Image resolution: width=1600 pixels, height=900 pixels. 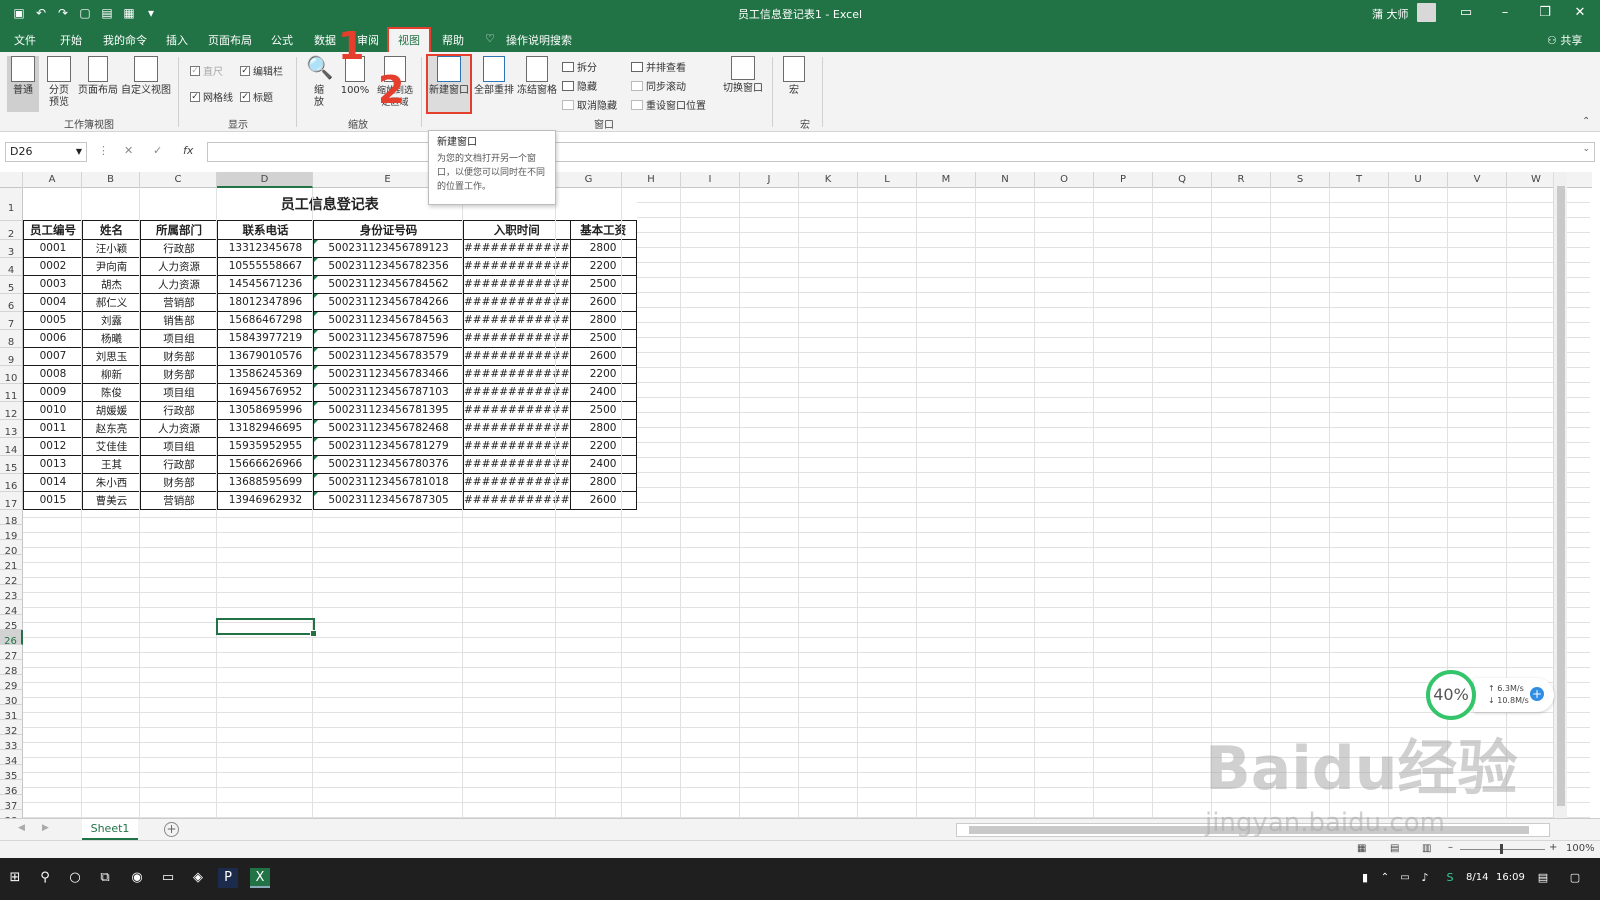 What do you see at coordinates (11, 548) in the screenshot?
I see `row-header: 20` at bounding box center [11, 548].